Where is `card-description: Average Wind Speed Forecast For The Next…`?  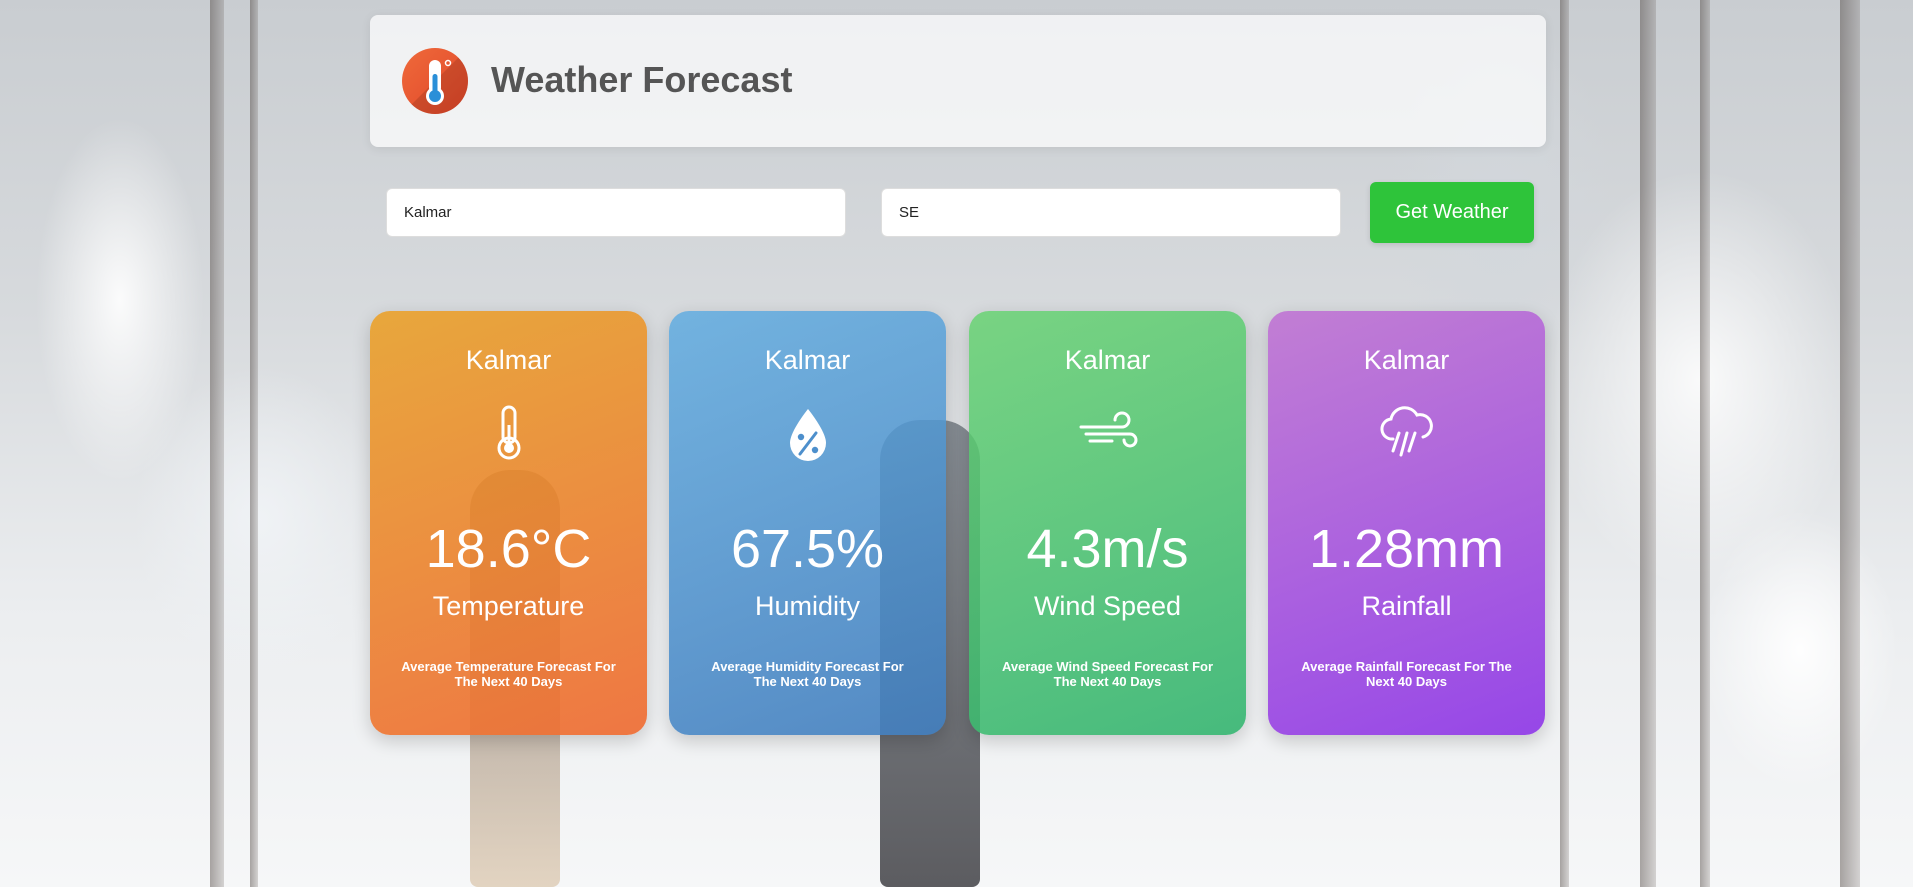 card-description: Average Wind Speed Forecast For The Next… is located at coordinates (1107, 674).